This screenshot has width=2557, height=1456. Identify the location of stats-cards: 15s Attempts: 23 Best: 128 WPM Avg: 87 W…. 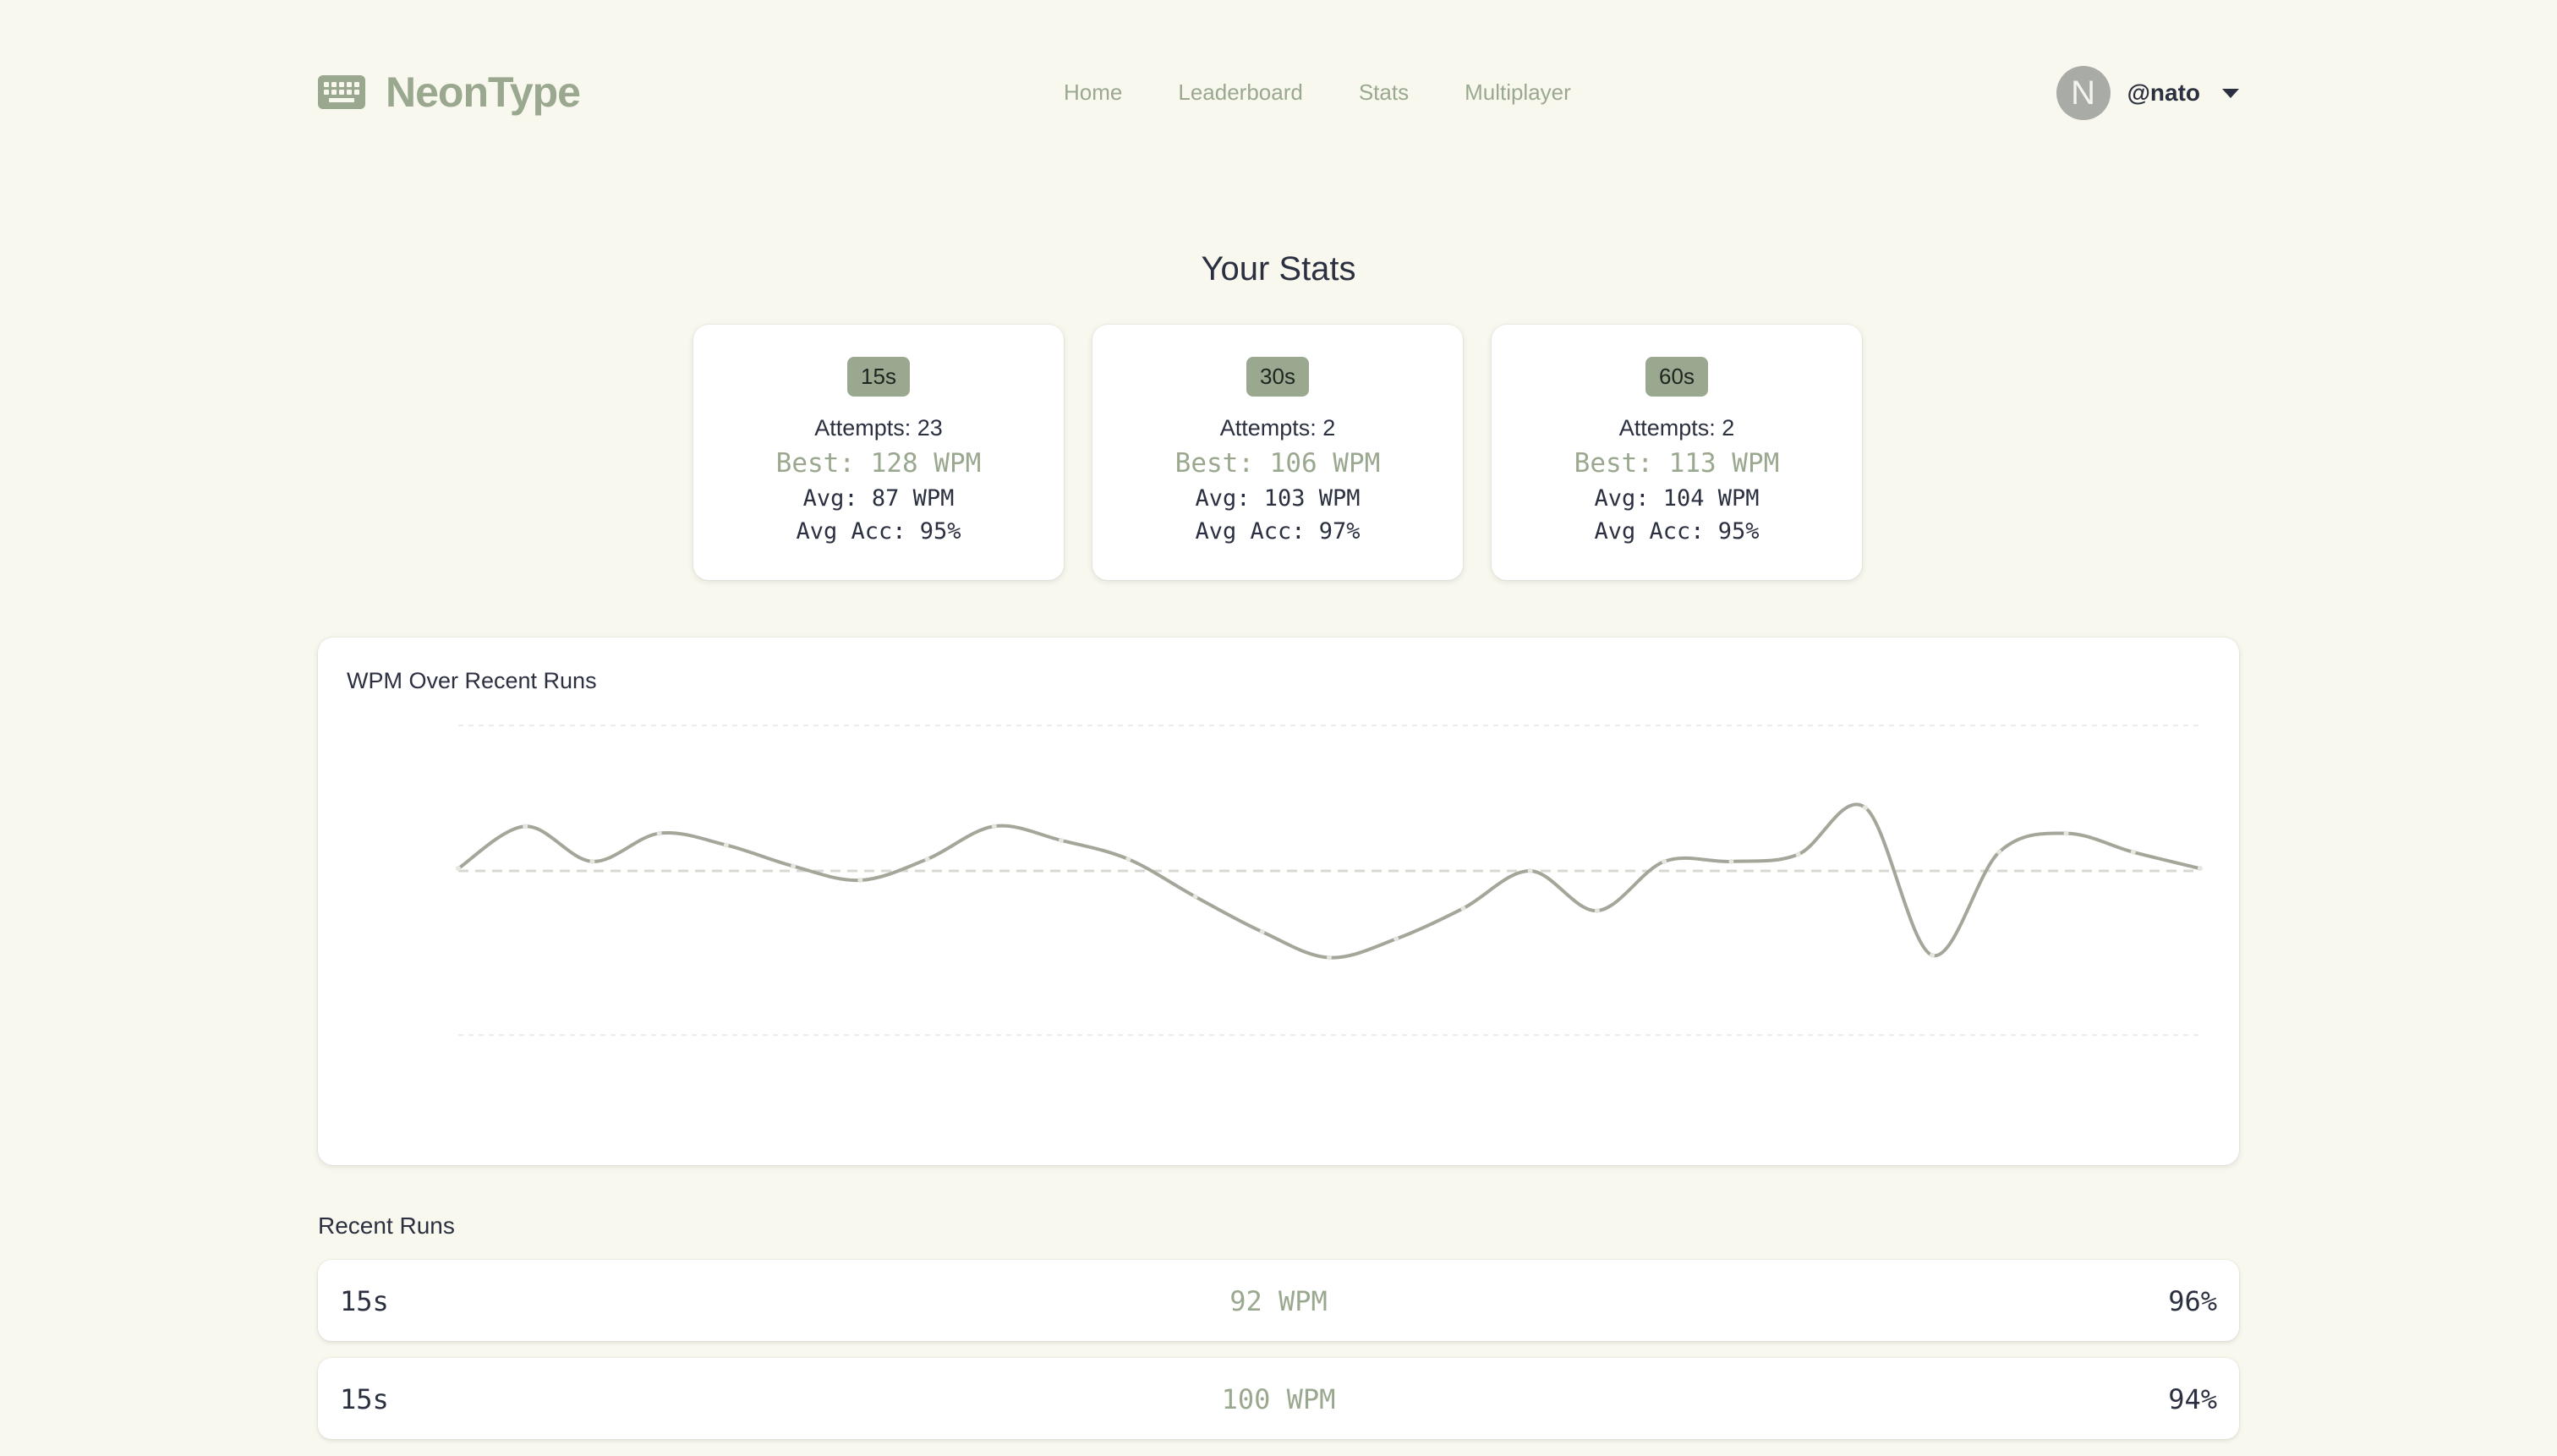
(1277, 453).